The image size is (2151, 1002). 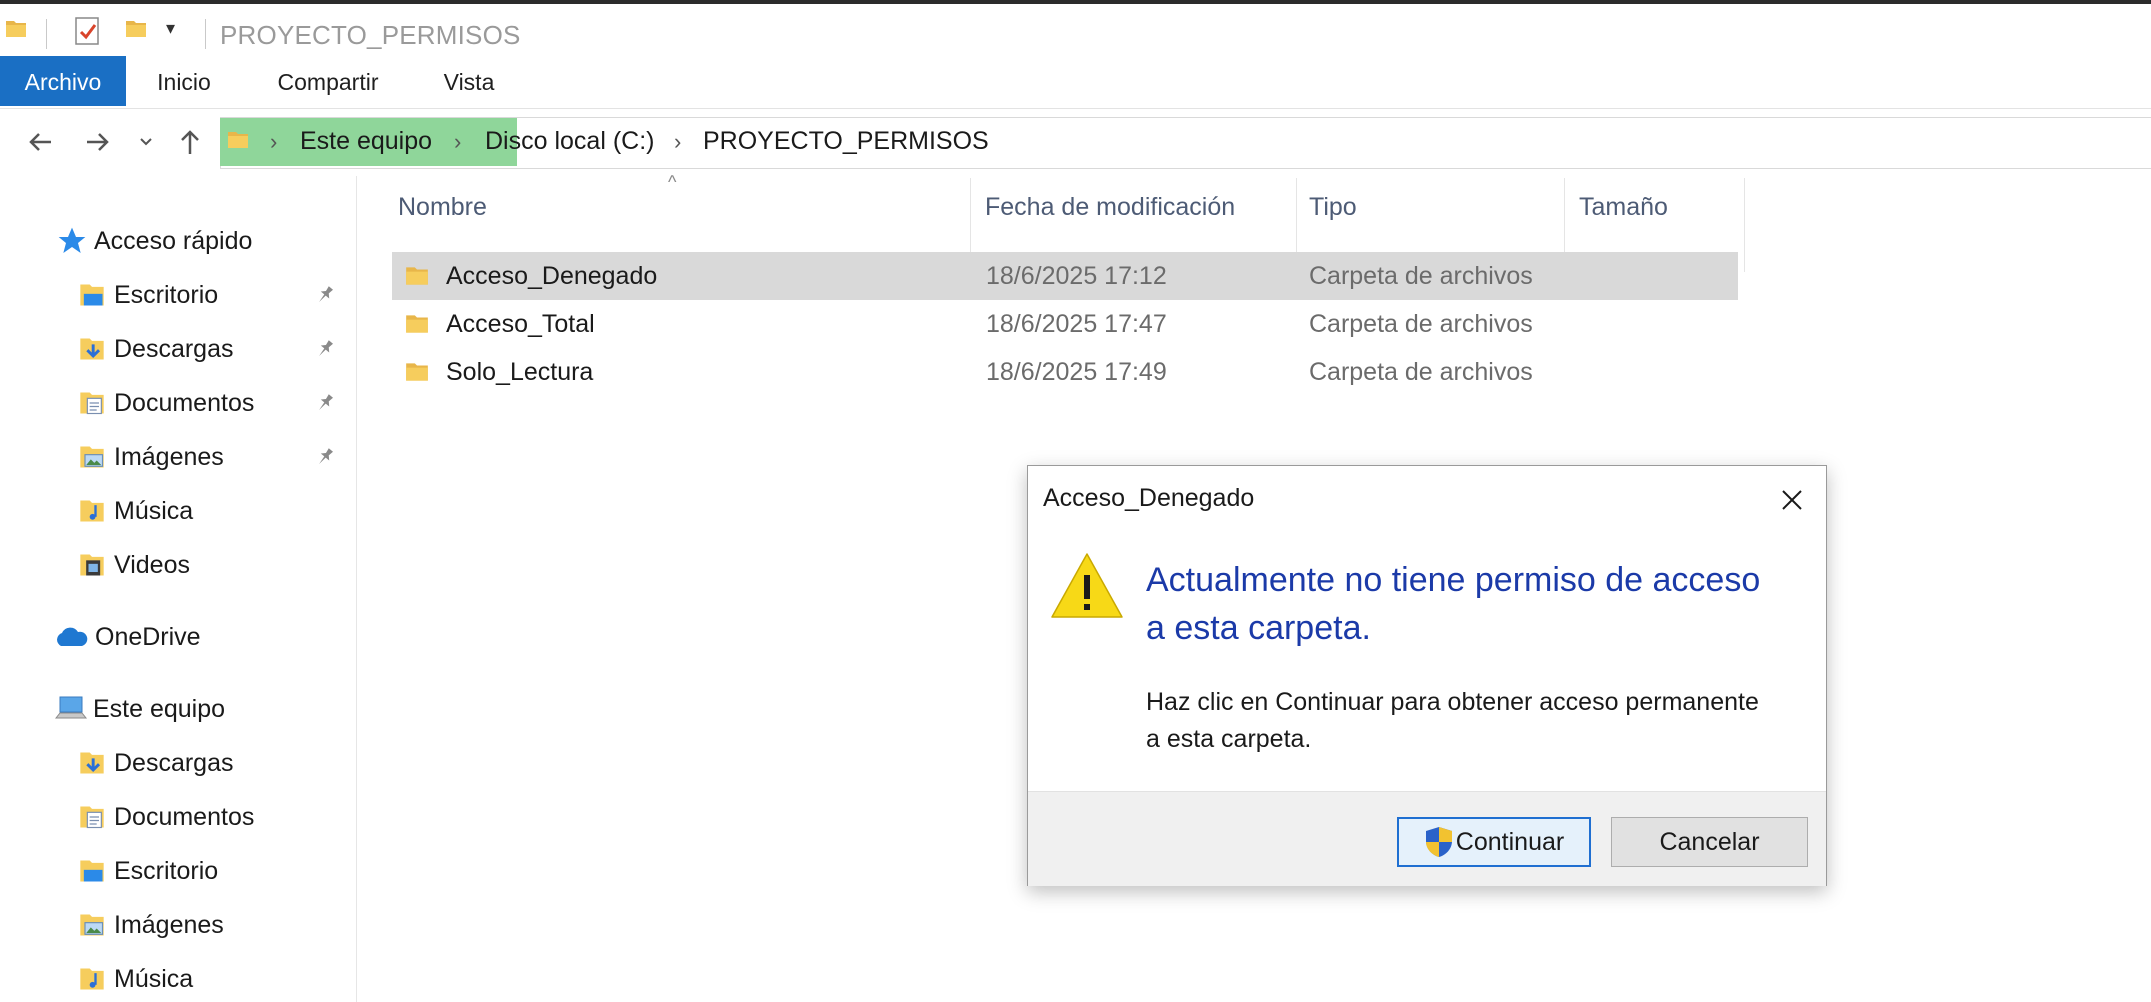 What do you see at coordinates (238, 140) in the screenshot?
I see `address-folder-icon` at bounding box center [238, 140].